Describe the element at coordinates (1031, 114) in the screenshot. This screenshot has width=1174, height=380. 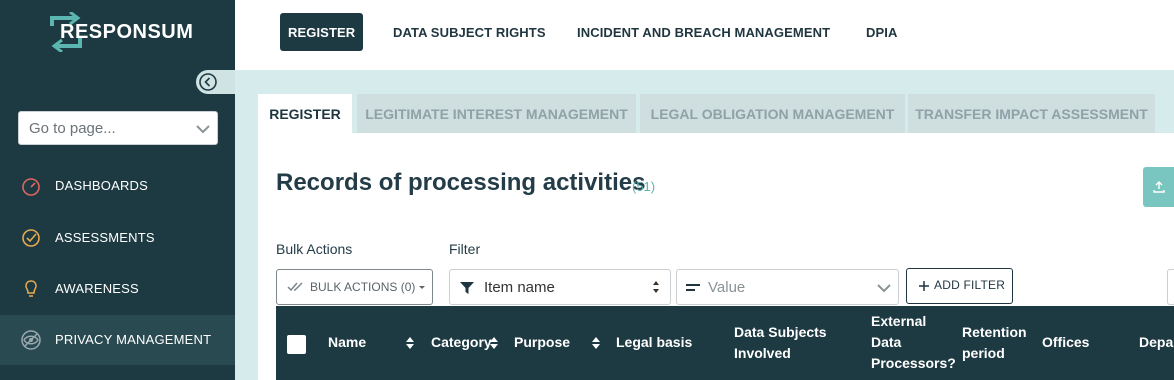
I see `subtab-transfer-impact-assessment: TRANSFER IMPACT ASSESSMENT` at that location.